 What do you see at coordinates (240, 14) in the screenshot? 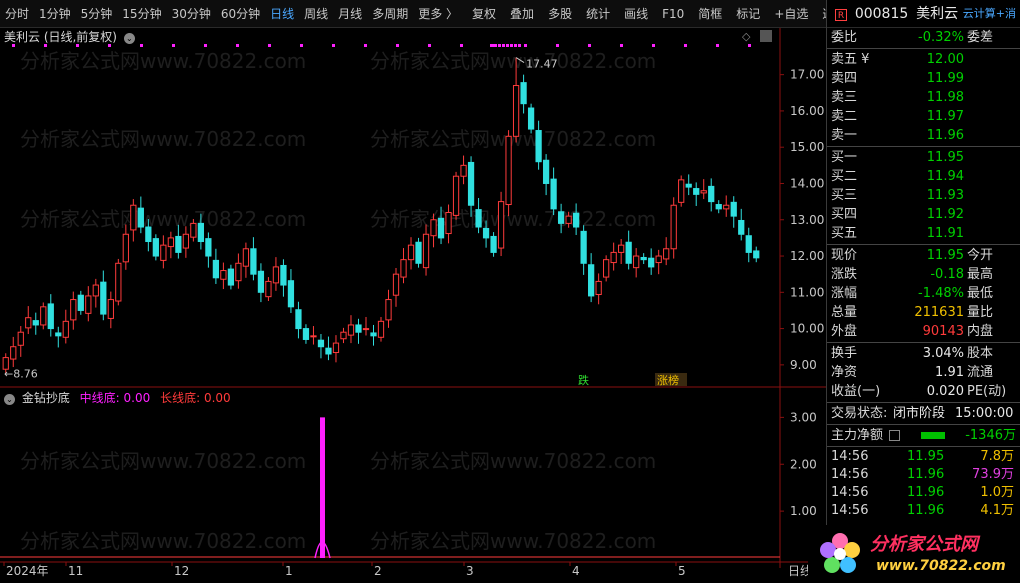
I see `period-tab-5: 60分钟` at bounding box center [240, 14].